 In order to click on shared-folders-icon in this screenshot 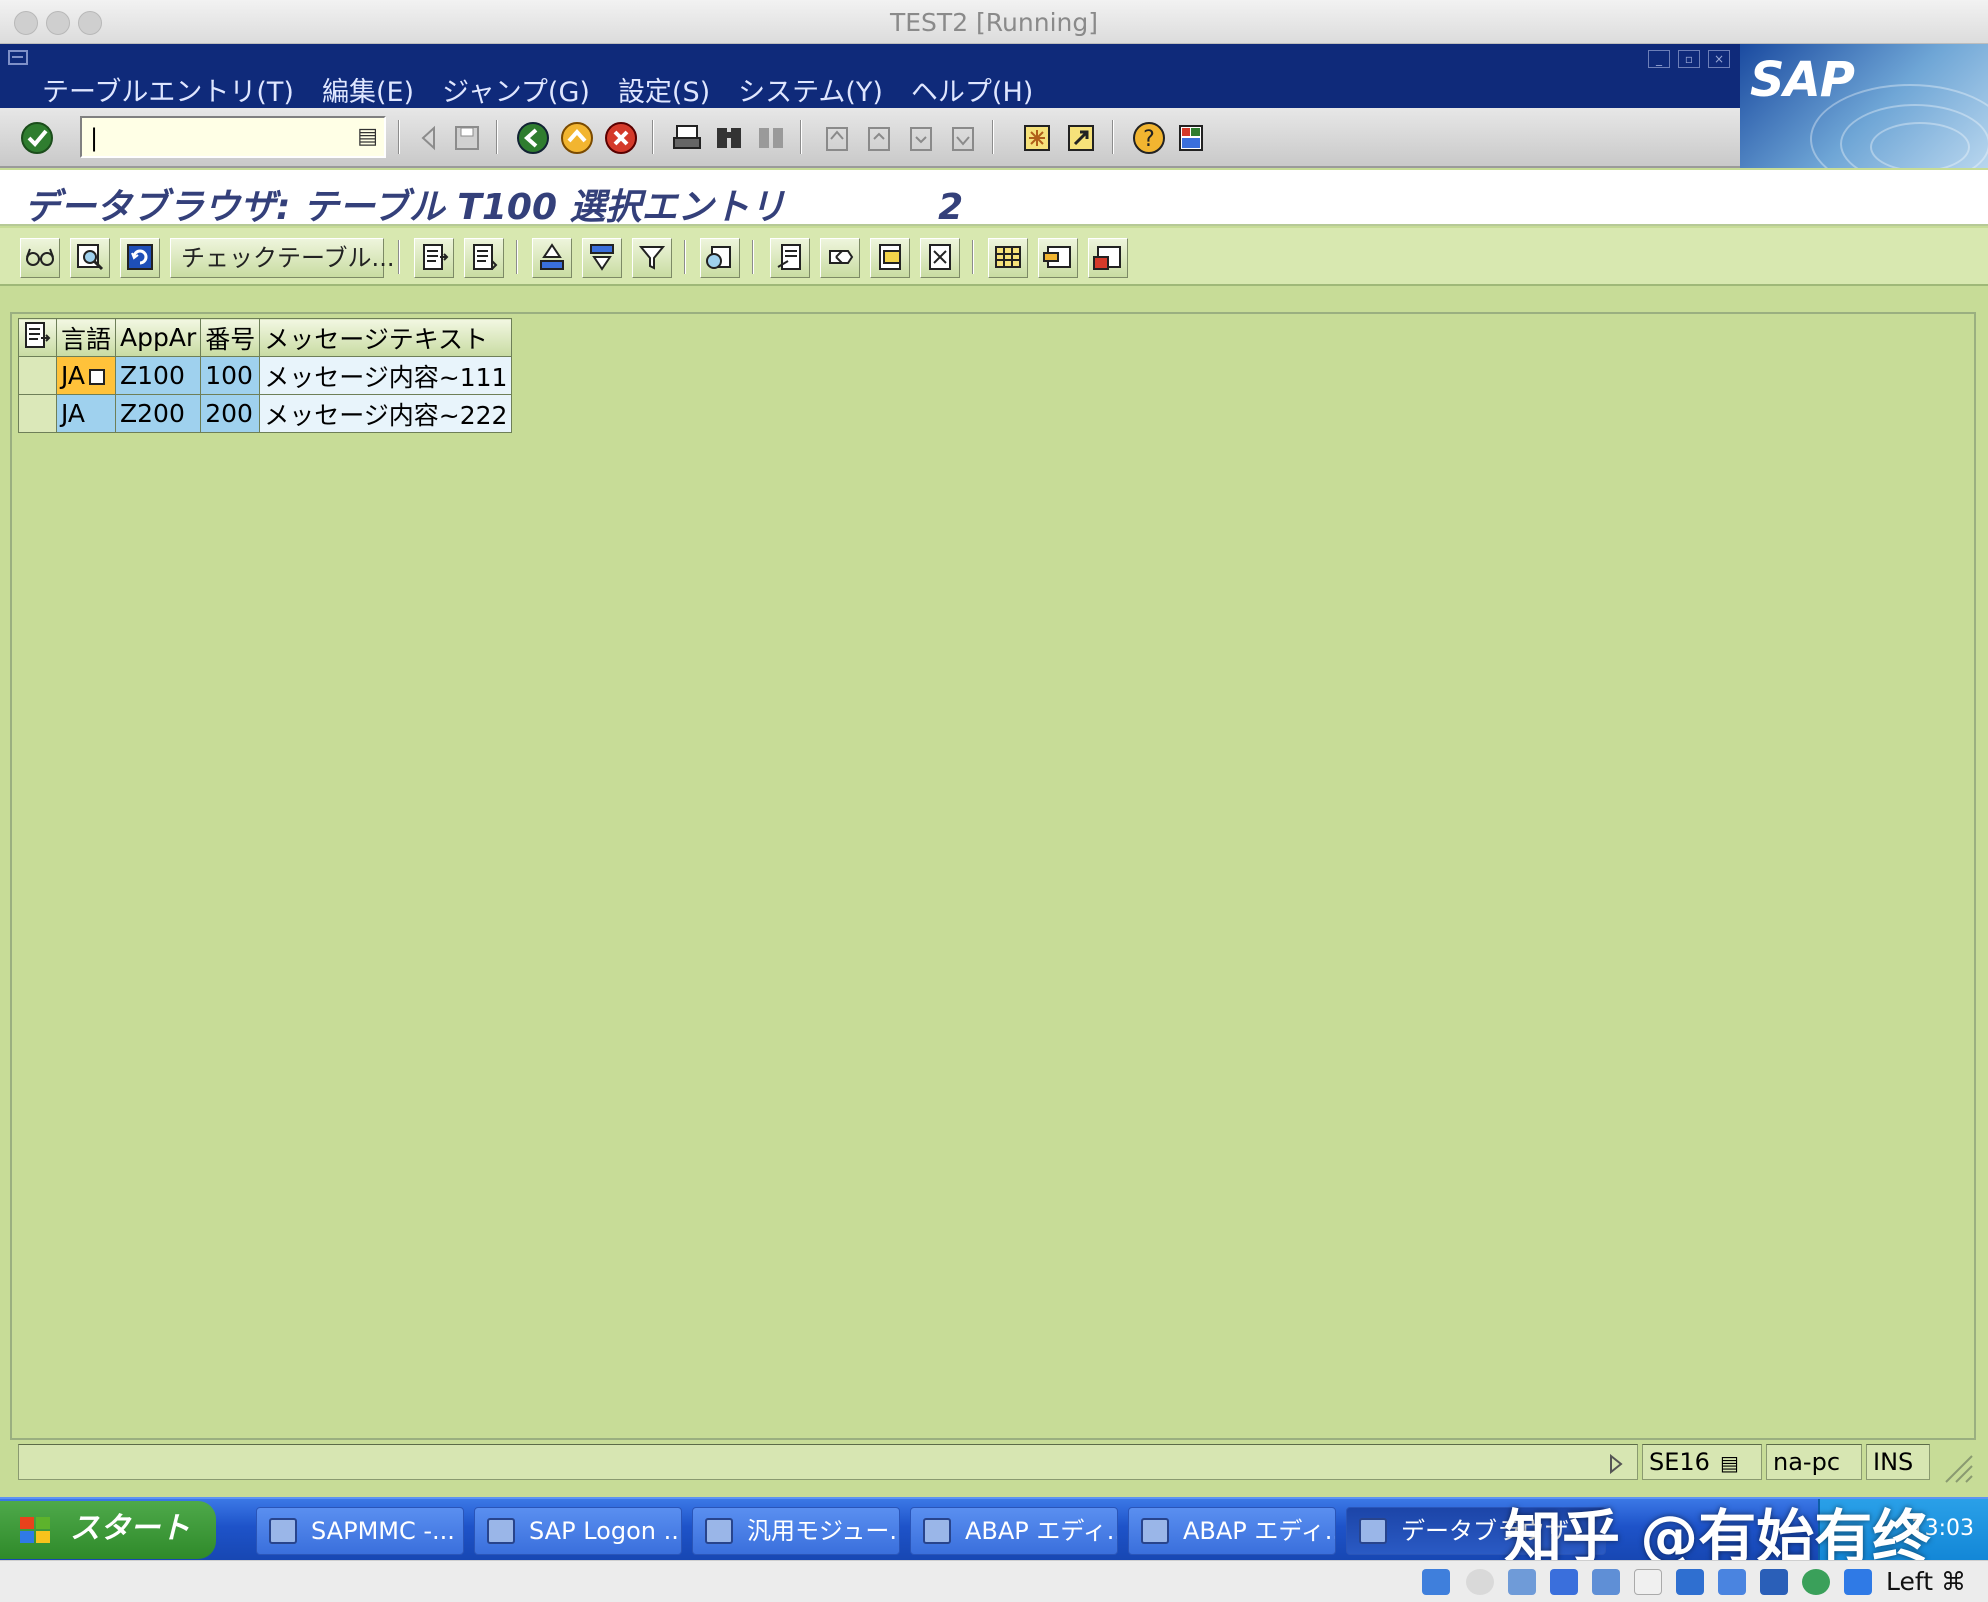, I will do `click(1648, 1582)`.